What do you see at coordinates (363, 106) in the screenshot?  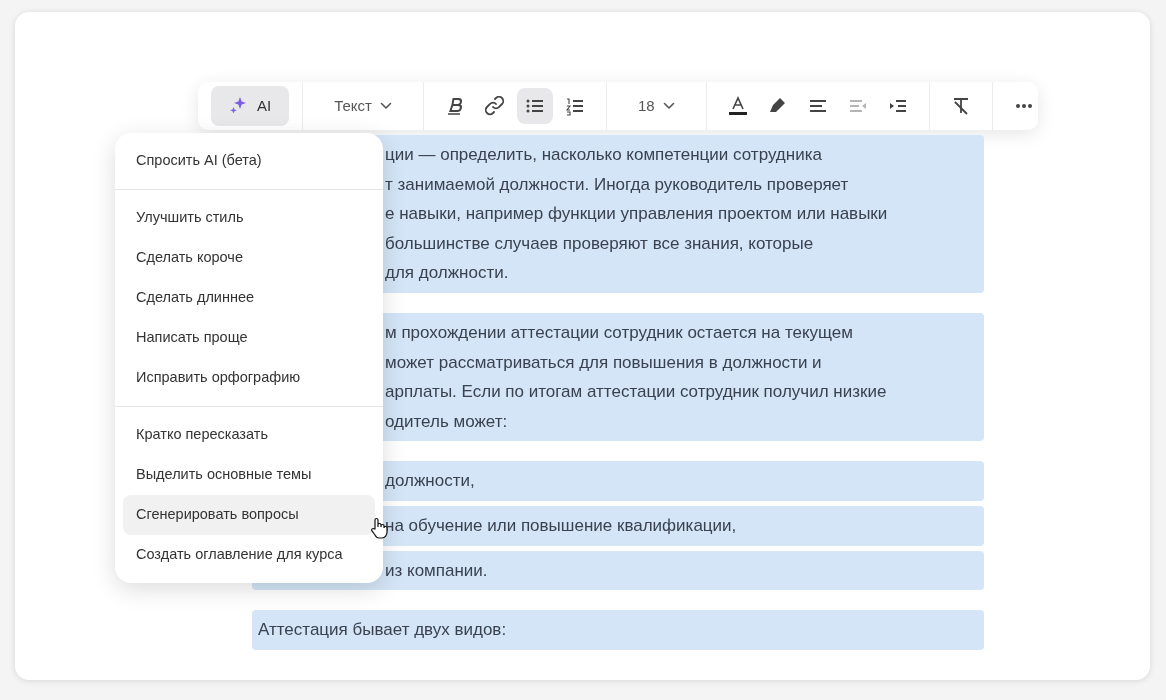 I see `text-style-dropdown: Текст` at bounding box center [363, 106].